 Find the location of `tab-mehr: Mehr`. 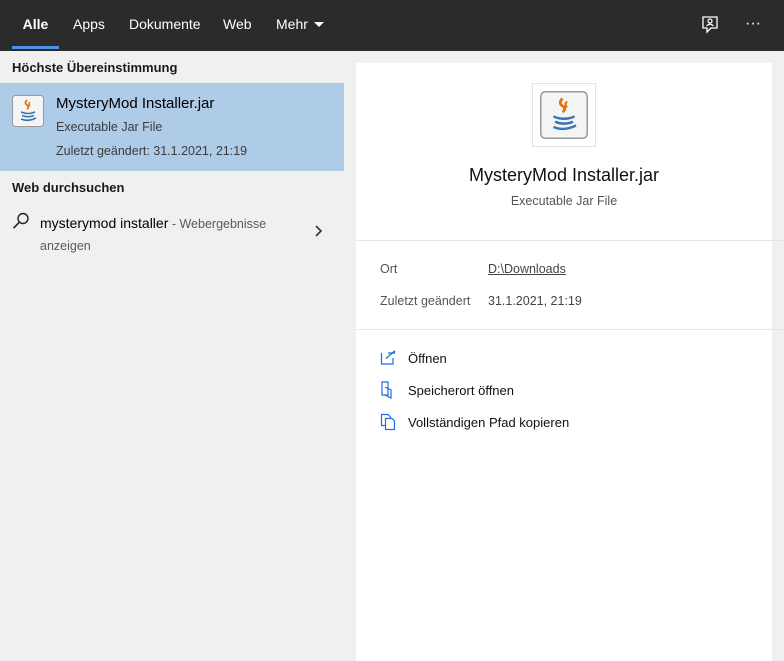

tab-mehr: Mehr is located at coordinates (300, 25).